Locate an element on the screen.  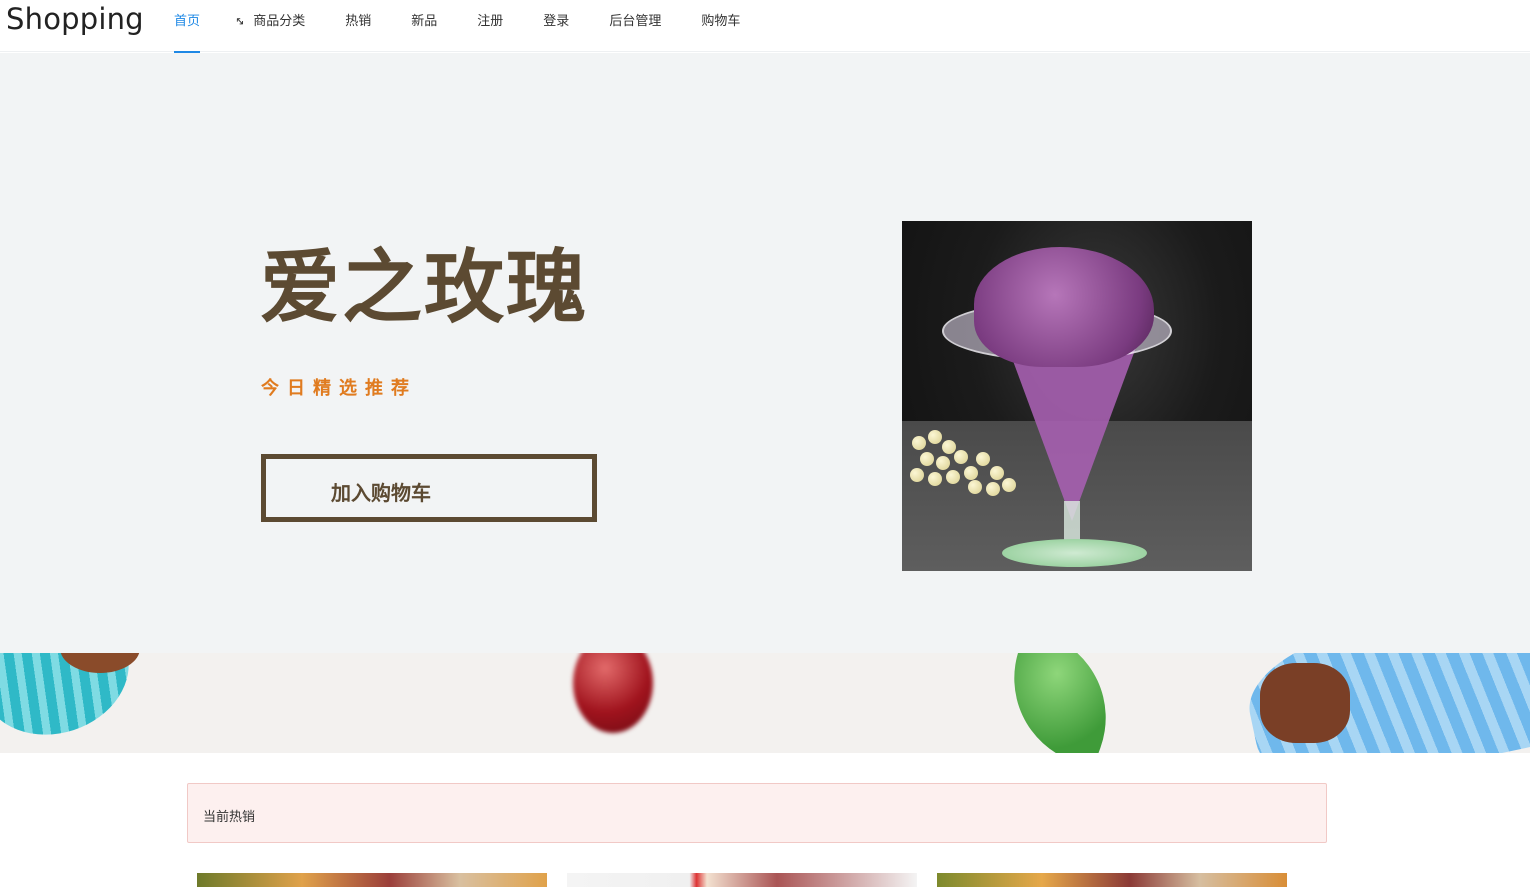
product-image is located at coordinates (1077, 396).